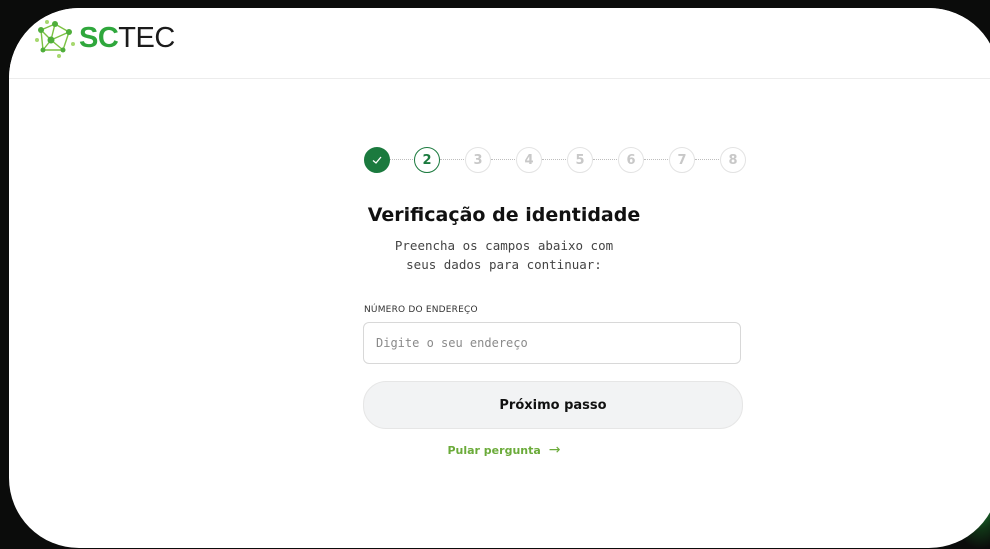 The image size is (990, 549). What do you see at coordinates (529, 160) in the screenshot?
I see `step-4: 4` at bounding box center [529, 160].